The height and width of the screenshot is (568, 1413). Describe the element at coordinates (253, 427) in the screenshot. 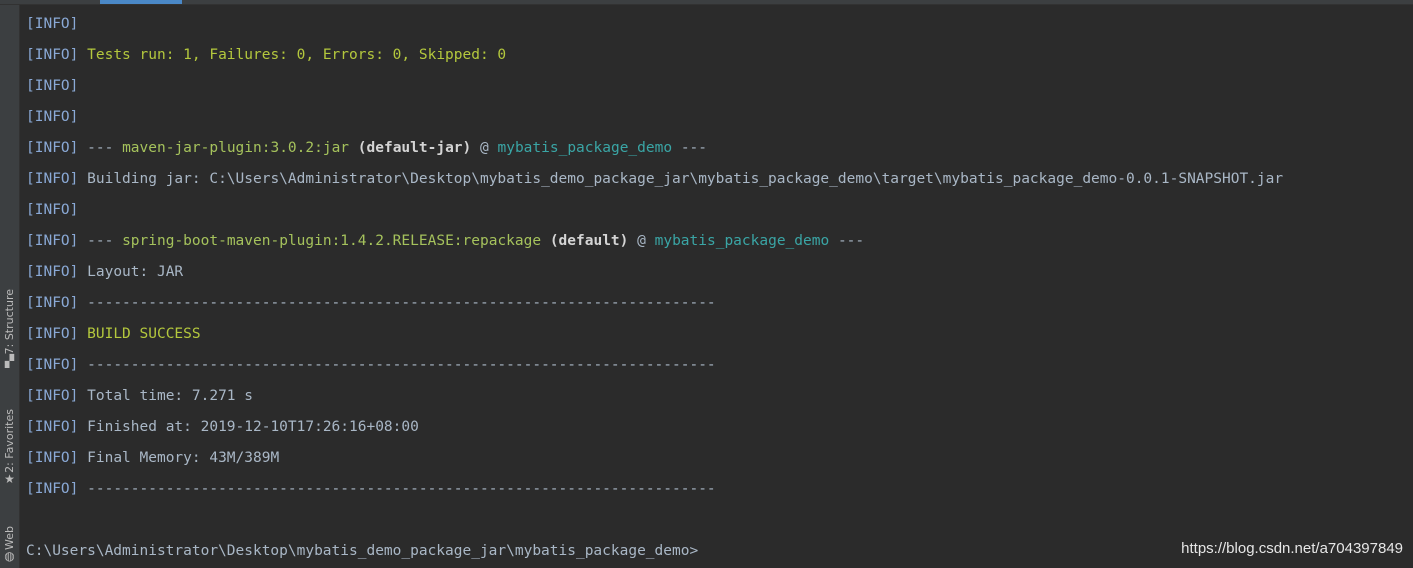

I see `finished-at-text: Finished at: 2019-12-10T17:26:16+08:00` at that location.